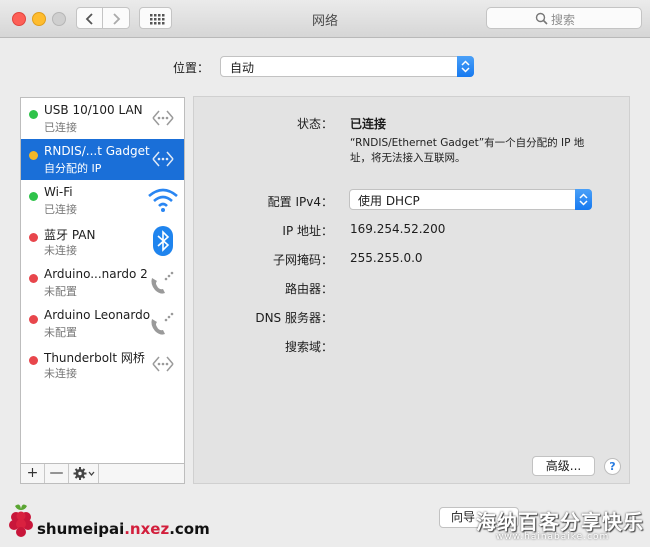  Describe the element at coordinates (163, 200) in the screenshot. I see `wifi-icon` at that location.